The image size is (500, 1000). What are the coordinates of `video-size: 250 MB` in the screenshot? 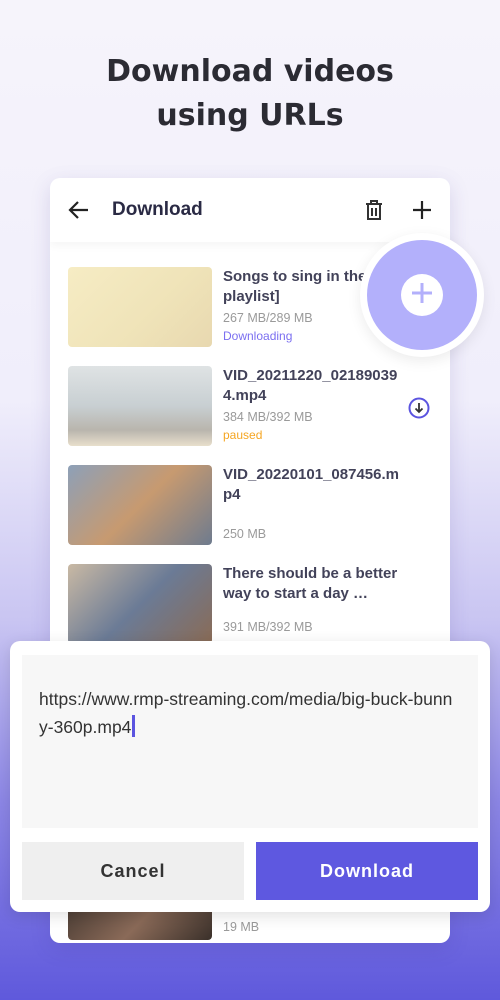 It's located at (245, 534).